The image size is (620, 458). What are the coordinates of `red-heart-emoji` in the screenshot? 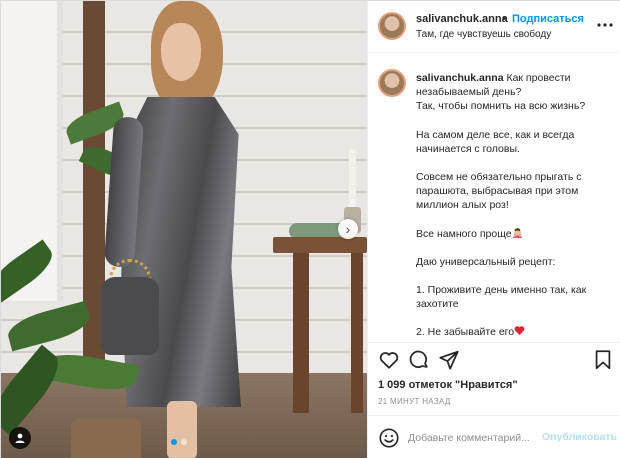 It's located at (519, 331).